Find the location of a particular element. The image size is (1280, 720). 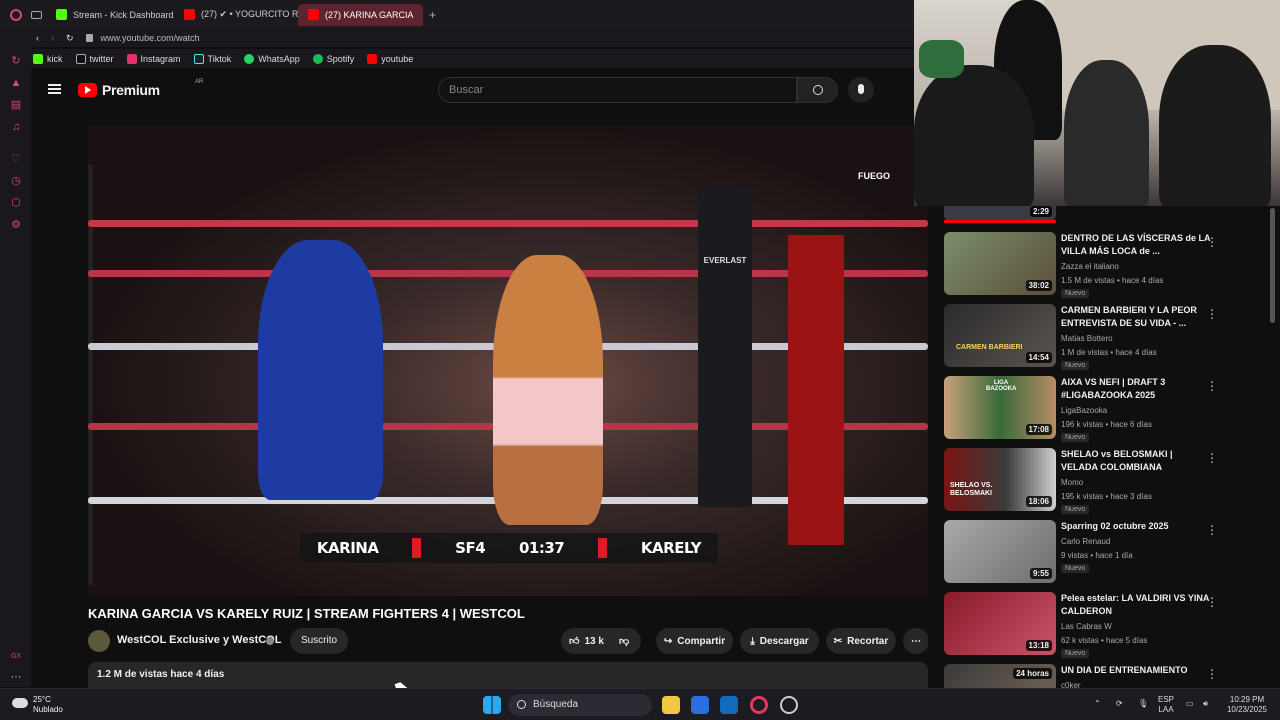

subscribe-button: Suscrito is located at coordinates (319, 641).